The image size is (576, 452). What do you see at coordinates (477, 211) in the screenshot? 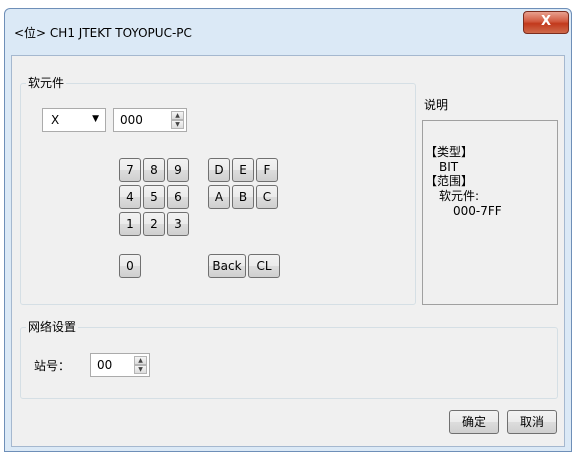
I see `range-value: 000-7FF` at bounding box center [477, 211].